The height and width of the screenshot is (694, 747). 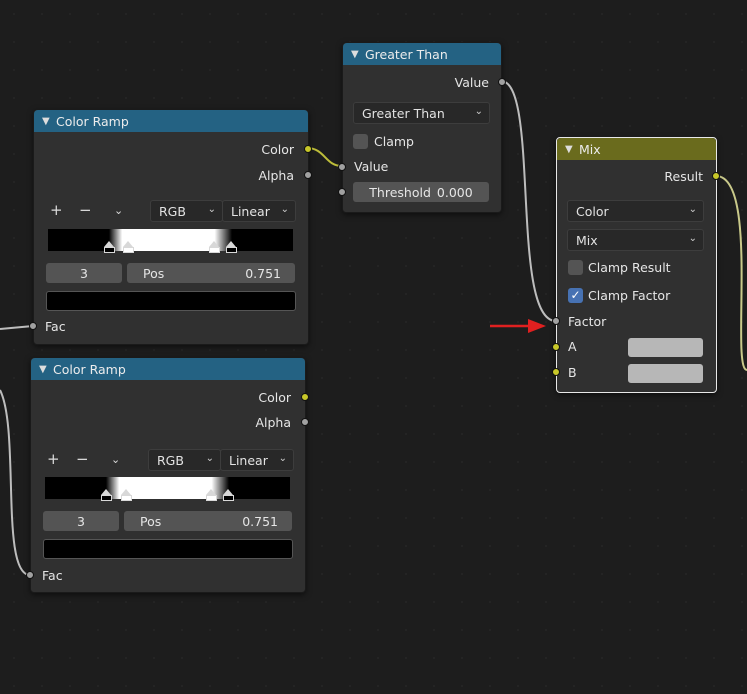 I want to click on operation-dropdown: Greater Than ⌄, so click(x=421, y=113).